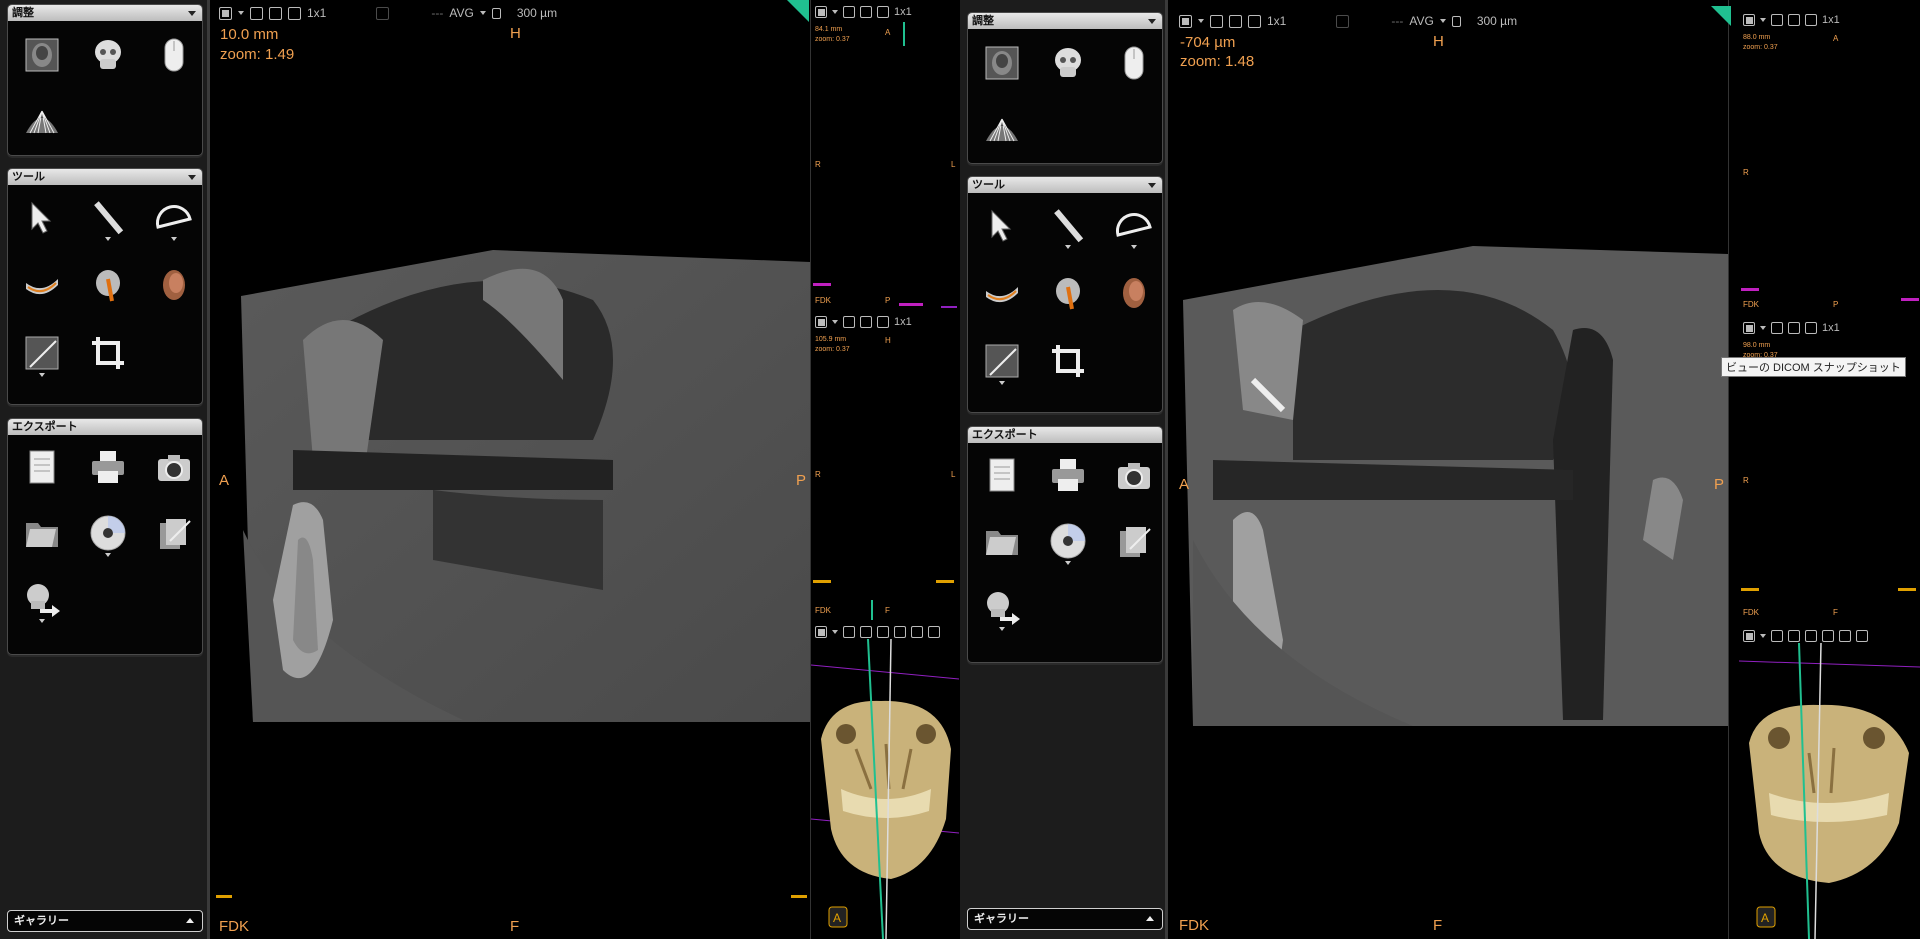 This screenshot has width=1920, height=939. I want to click on brush-tool, so click(1002, 362).